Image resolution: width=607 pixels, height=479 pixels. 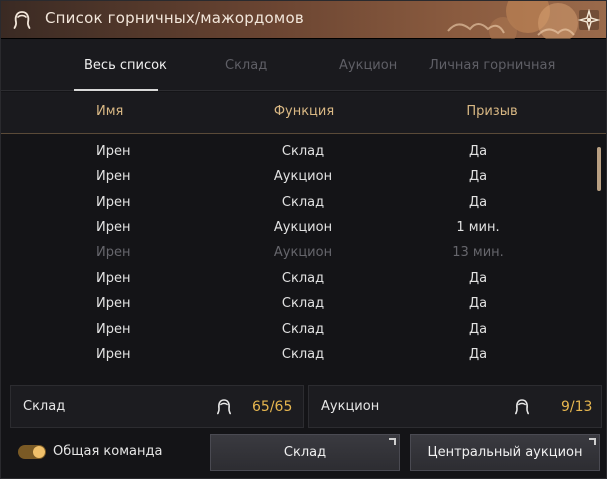 I want to click on column-header-function: Функция, so click(x=304, y=111).